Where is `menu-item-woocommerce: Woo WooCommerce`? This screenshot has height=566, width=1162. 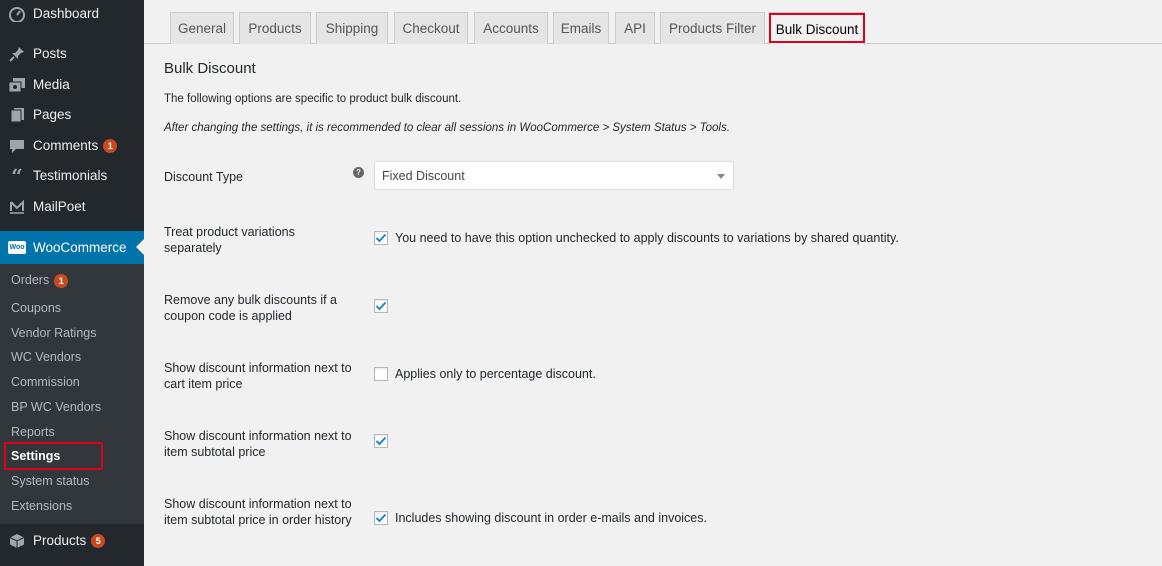
menu-item-woocommerce: Woo WooCommerce is located at coordinates (72, 247).